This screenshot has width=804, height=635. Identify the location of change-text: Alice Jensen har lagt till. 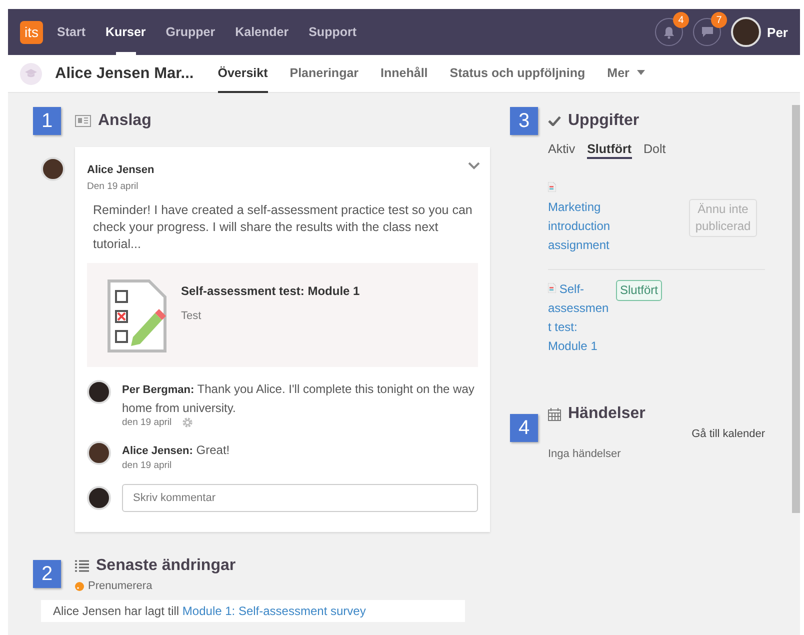
(116, 611).